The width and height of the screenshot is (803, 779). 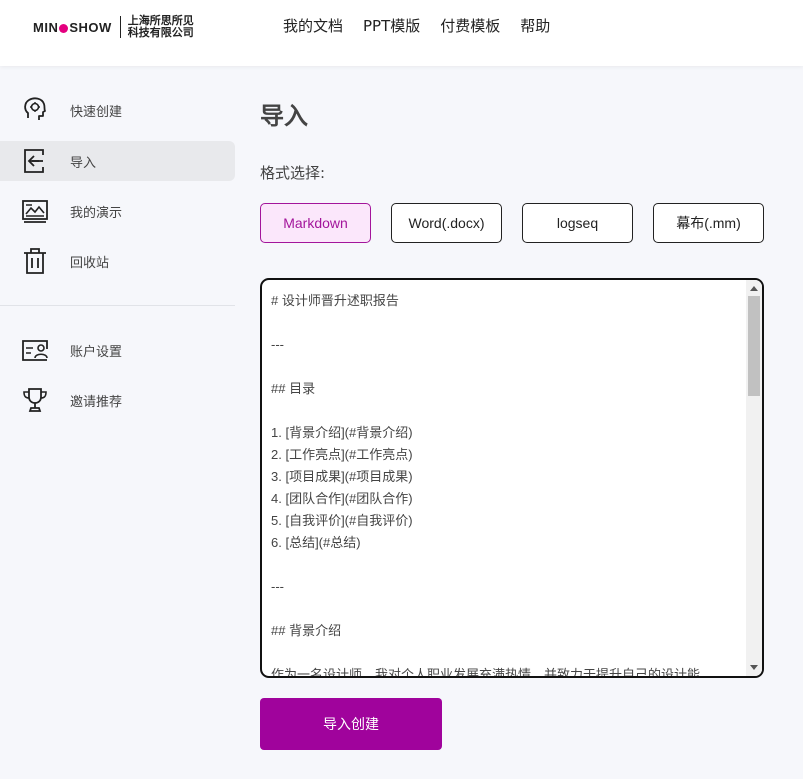 I want to click on nav-paid-templates: 付费模板, so click(x=470, y=26).